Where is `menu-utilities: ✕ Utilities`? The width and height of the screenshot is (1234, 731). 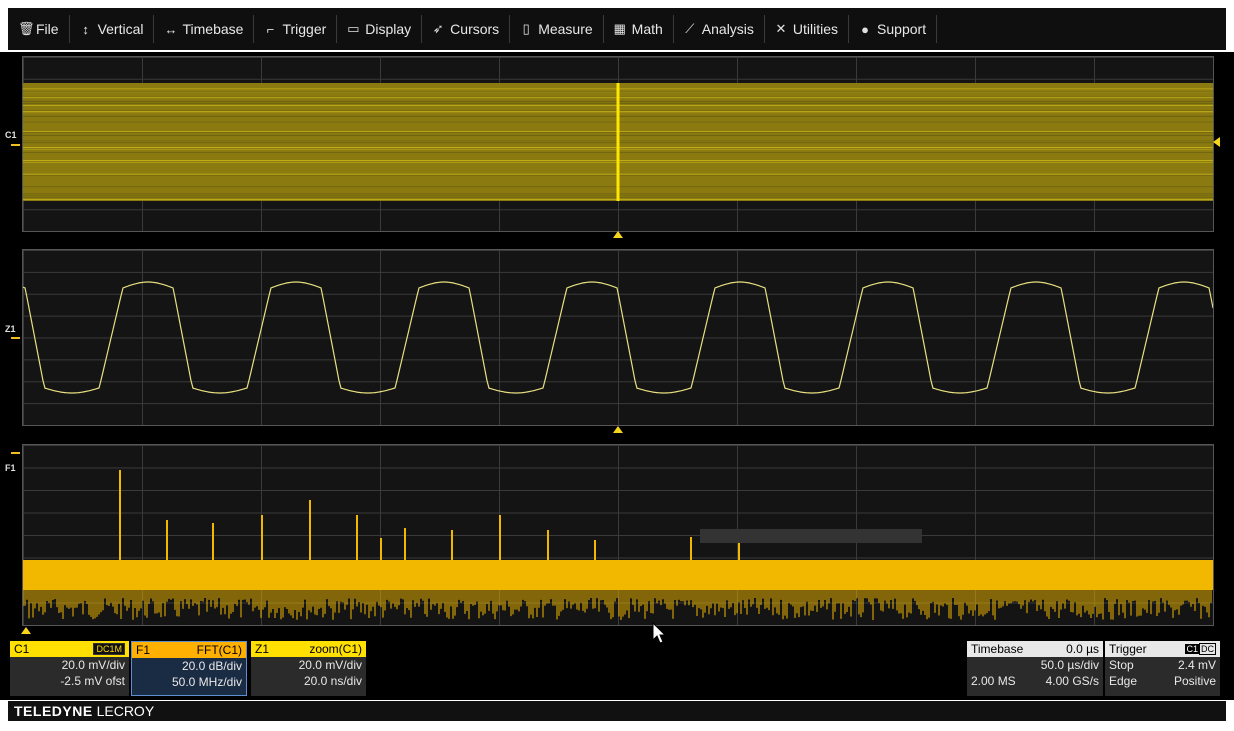
menu-utilities: ✕ Utilities is located at coordinates (807, 29).